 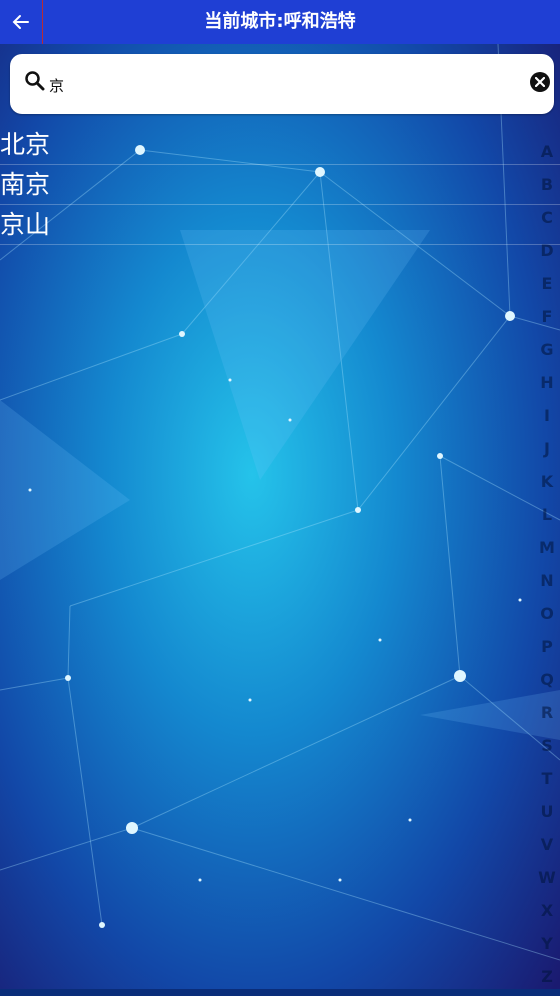 I want to click on search-icon, so click(x=35, y=81).